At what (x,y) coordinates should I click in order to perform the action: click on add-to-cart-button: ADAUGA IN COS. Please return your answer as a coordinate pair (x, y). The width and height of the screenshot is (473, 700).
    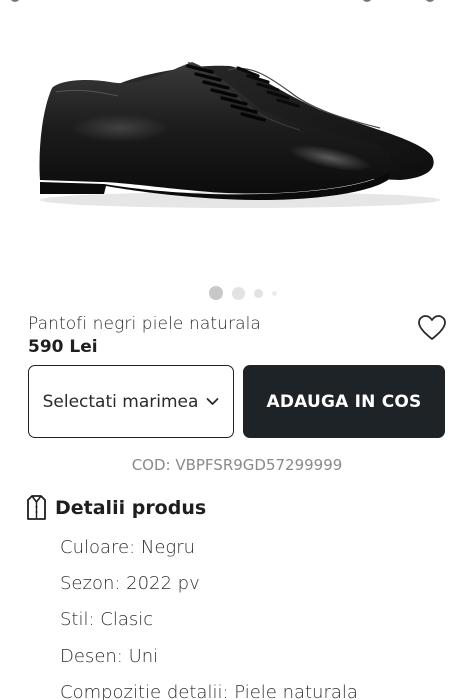
    Looking at the image, I should click on (344, 401).